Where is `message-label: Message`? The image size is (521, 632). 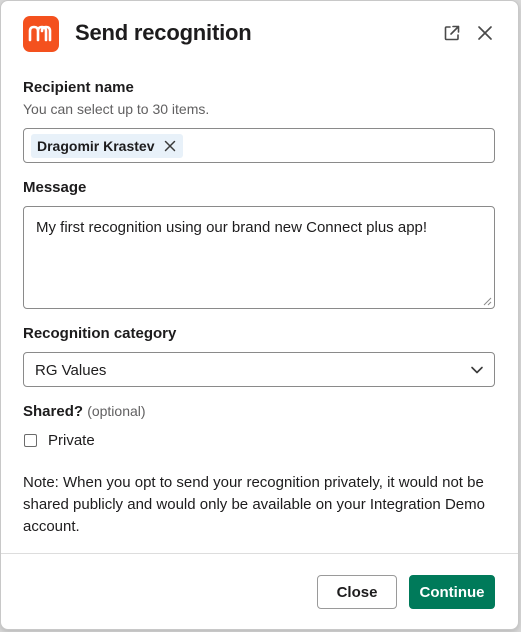 message-label: Message is located at coordinates (55, 187).